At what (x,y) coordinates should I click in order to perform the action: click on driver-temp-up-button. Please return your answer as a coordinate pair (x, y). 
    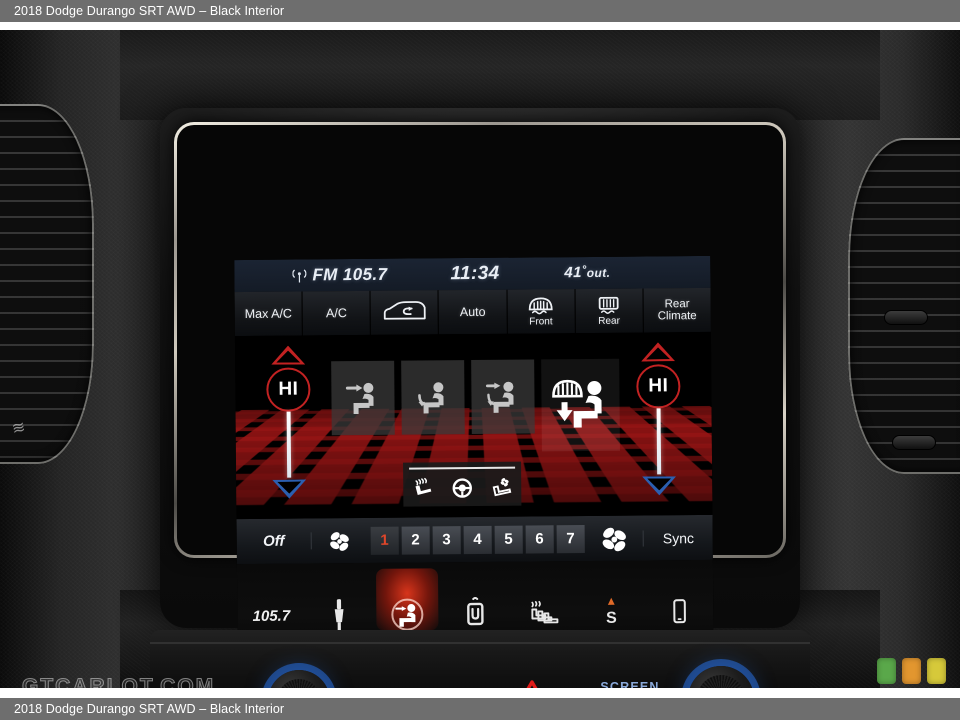
    Looking at the image, I should click on (288, 354).